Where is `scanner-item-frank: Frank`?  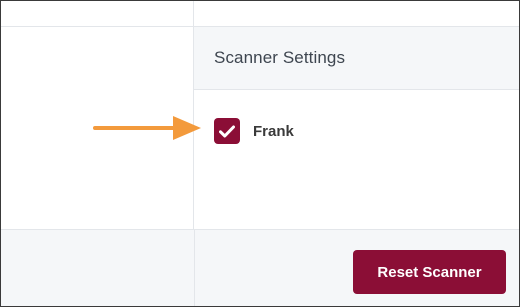
scanner-item-frank: Frank is located at coordinates (254, 131).